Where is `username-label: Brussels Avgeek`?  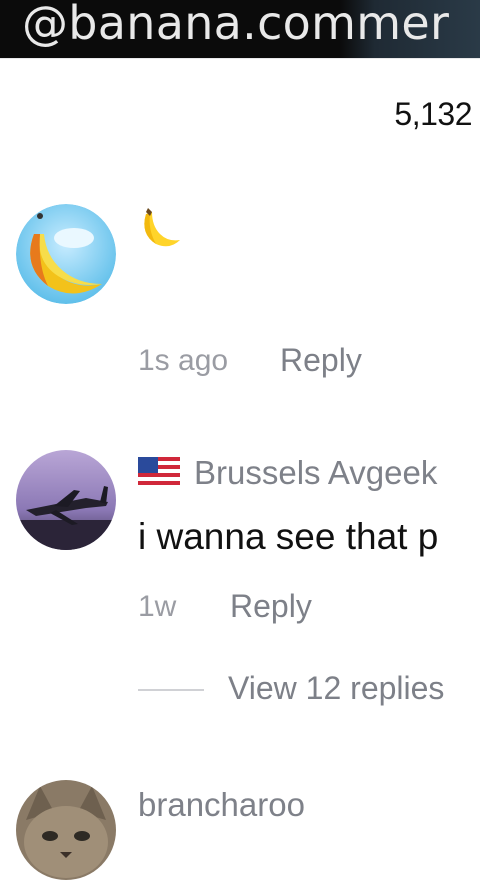
username-label: Brussels Avgeek is located at coordinates (316, 472).